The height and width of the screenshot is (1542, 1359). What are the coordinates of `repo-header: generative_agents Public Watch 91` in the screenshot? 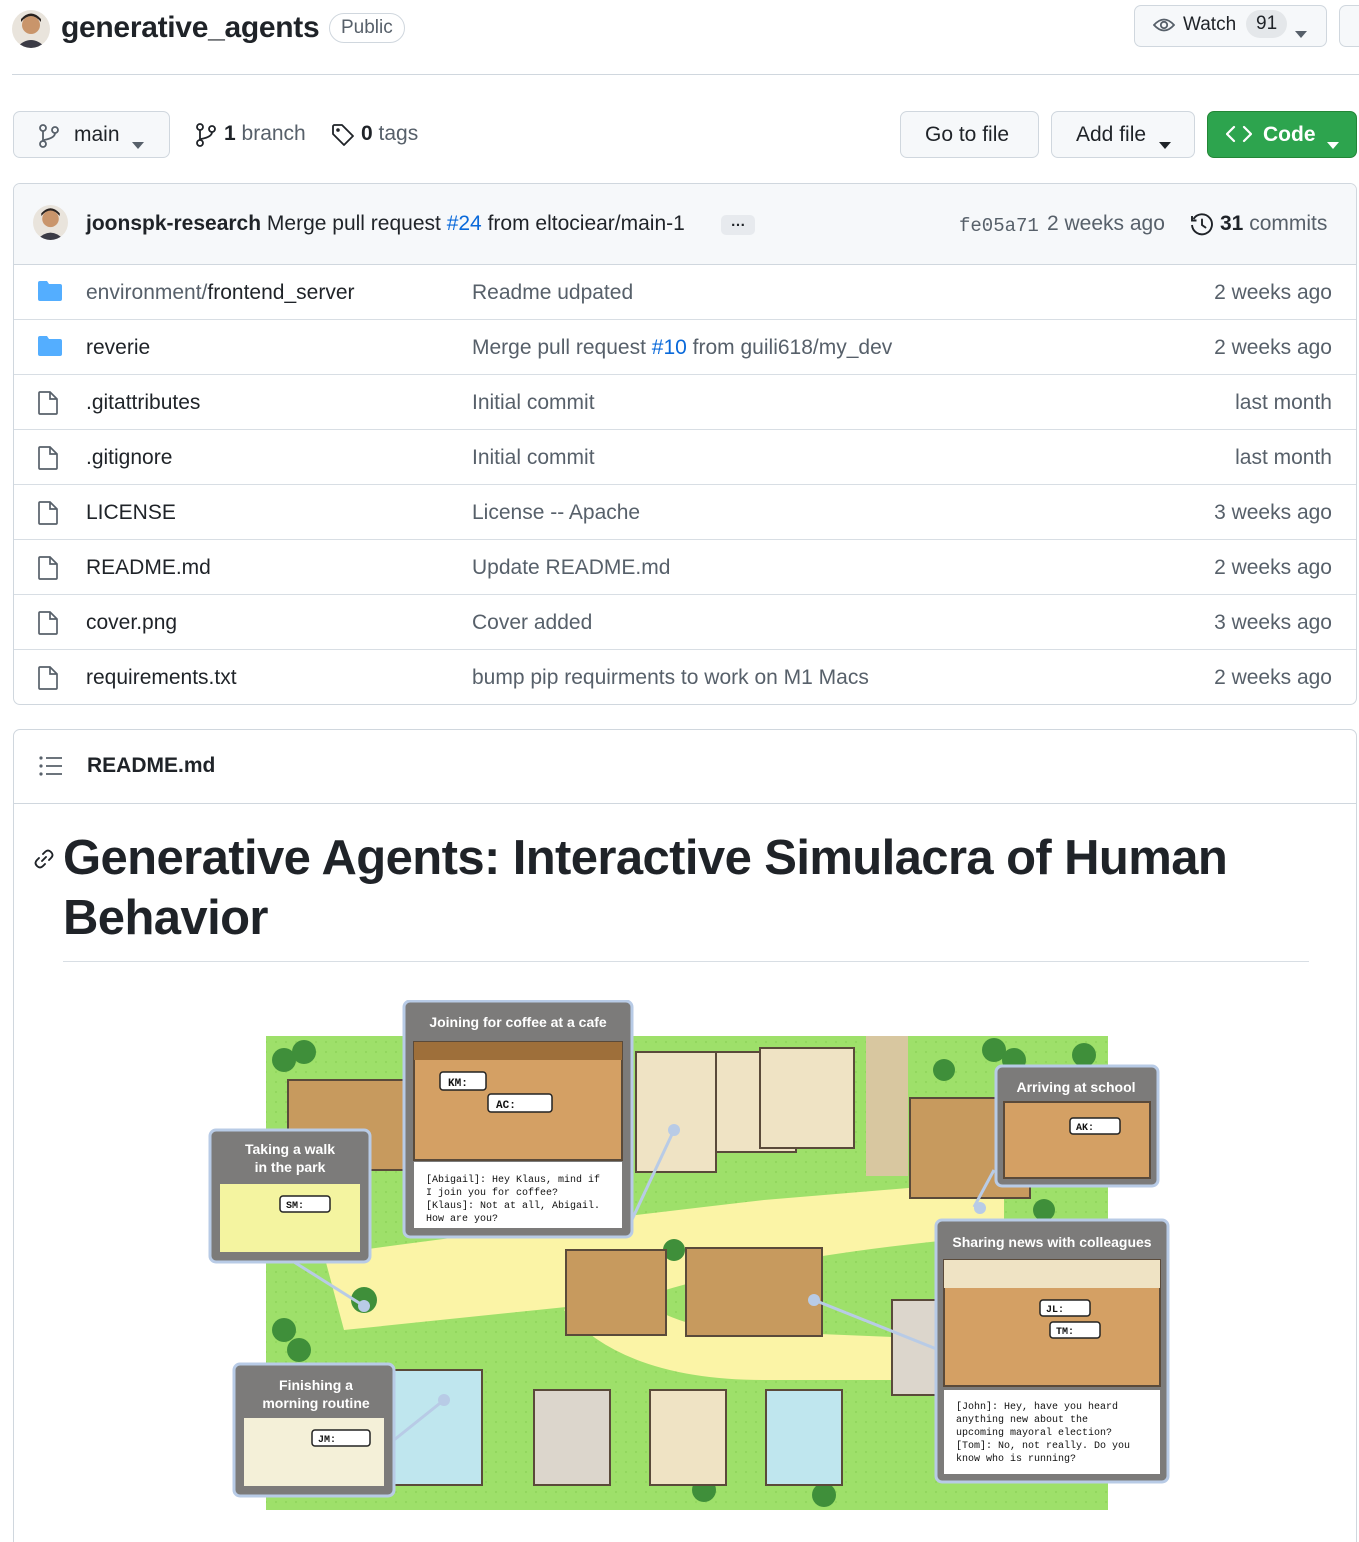 It's located at (685, 28).